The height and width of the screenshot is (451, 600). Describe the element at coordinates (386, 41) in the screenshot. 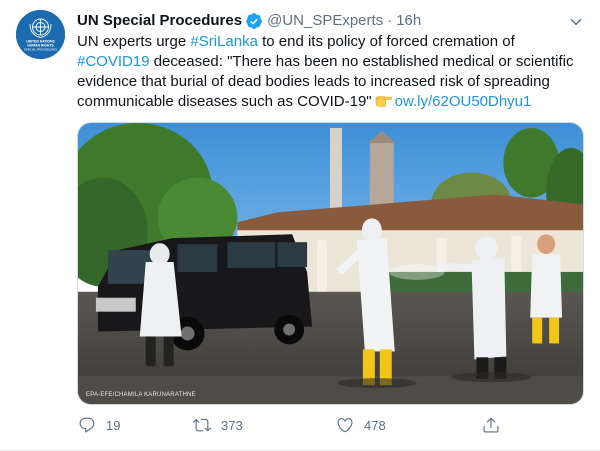

I see `text-segment: to end its policy of forced cremation of` at that location.